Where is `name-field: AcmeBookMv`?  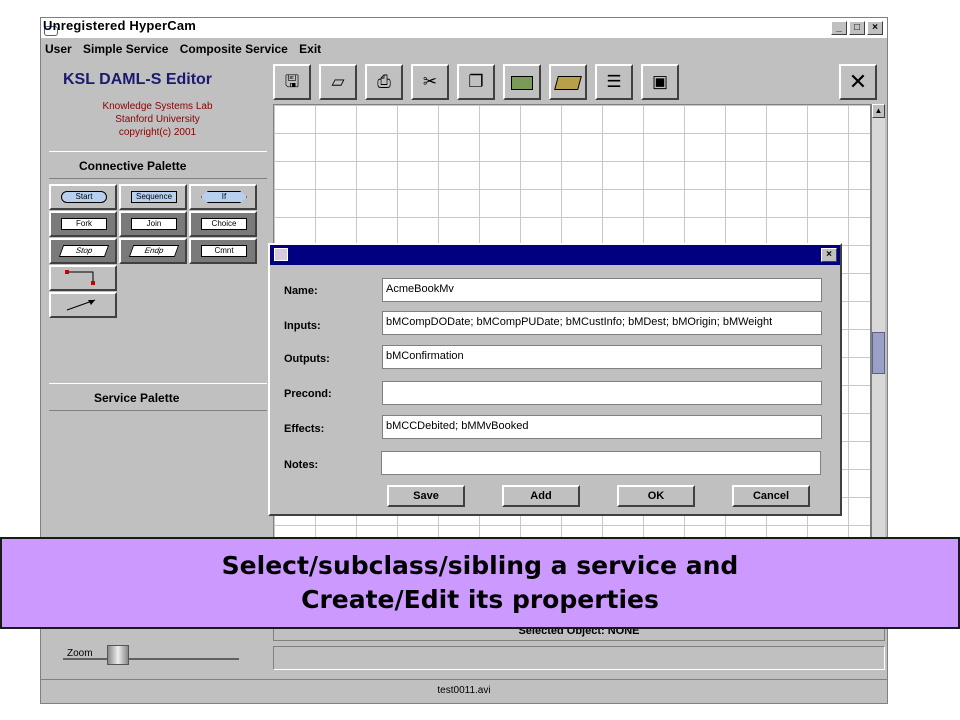 name-field: AcmeBookMv is located at coordinates (602, 290).